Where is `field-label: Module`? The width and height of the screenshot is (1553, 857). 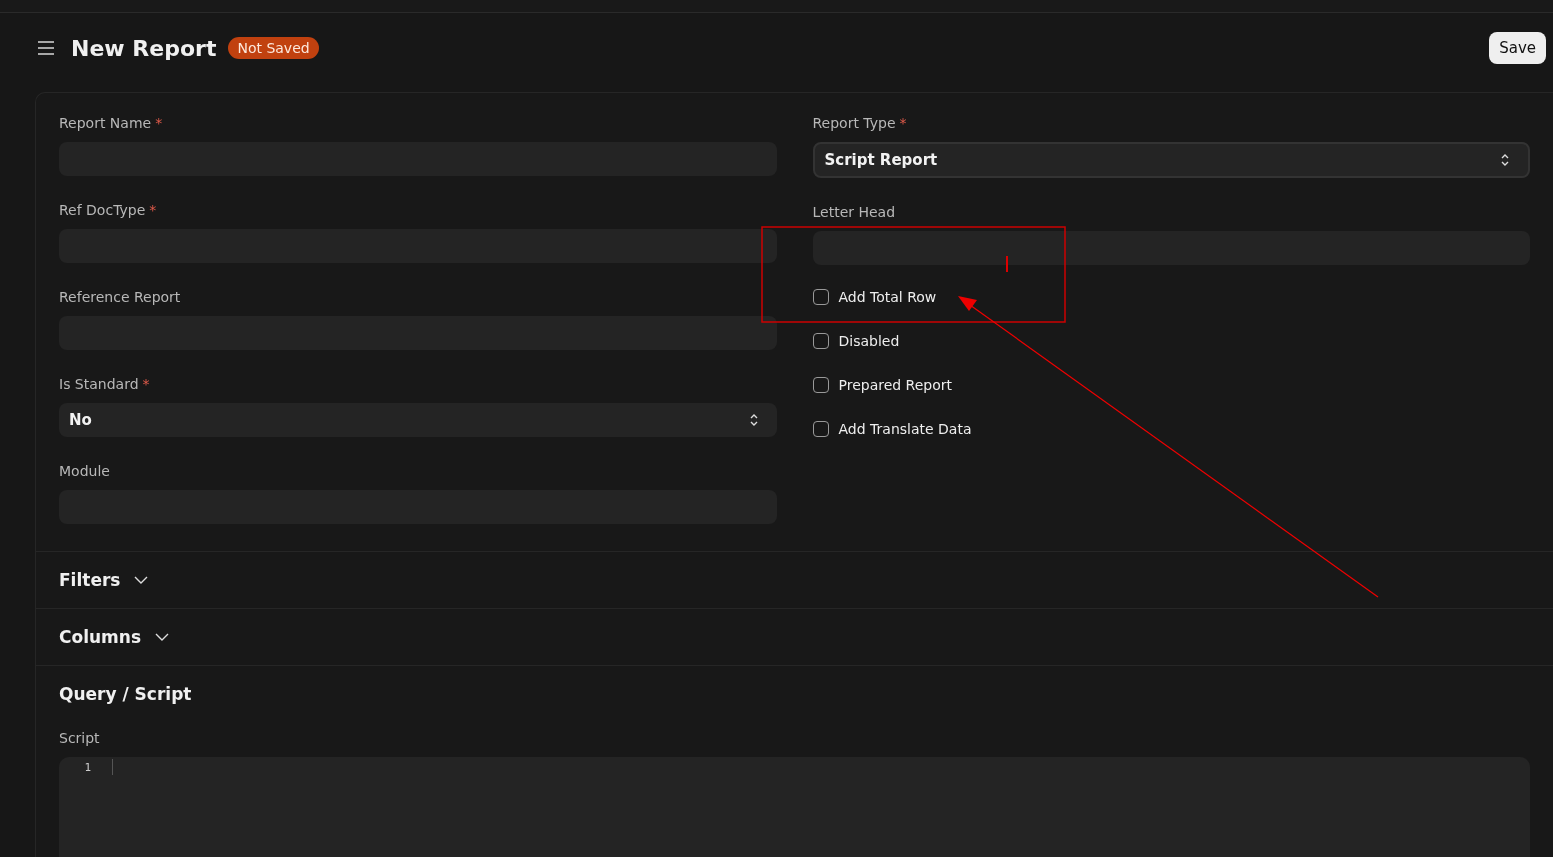
field-label: Module is located at coordinates (85, 471).